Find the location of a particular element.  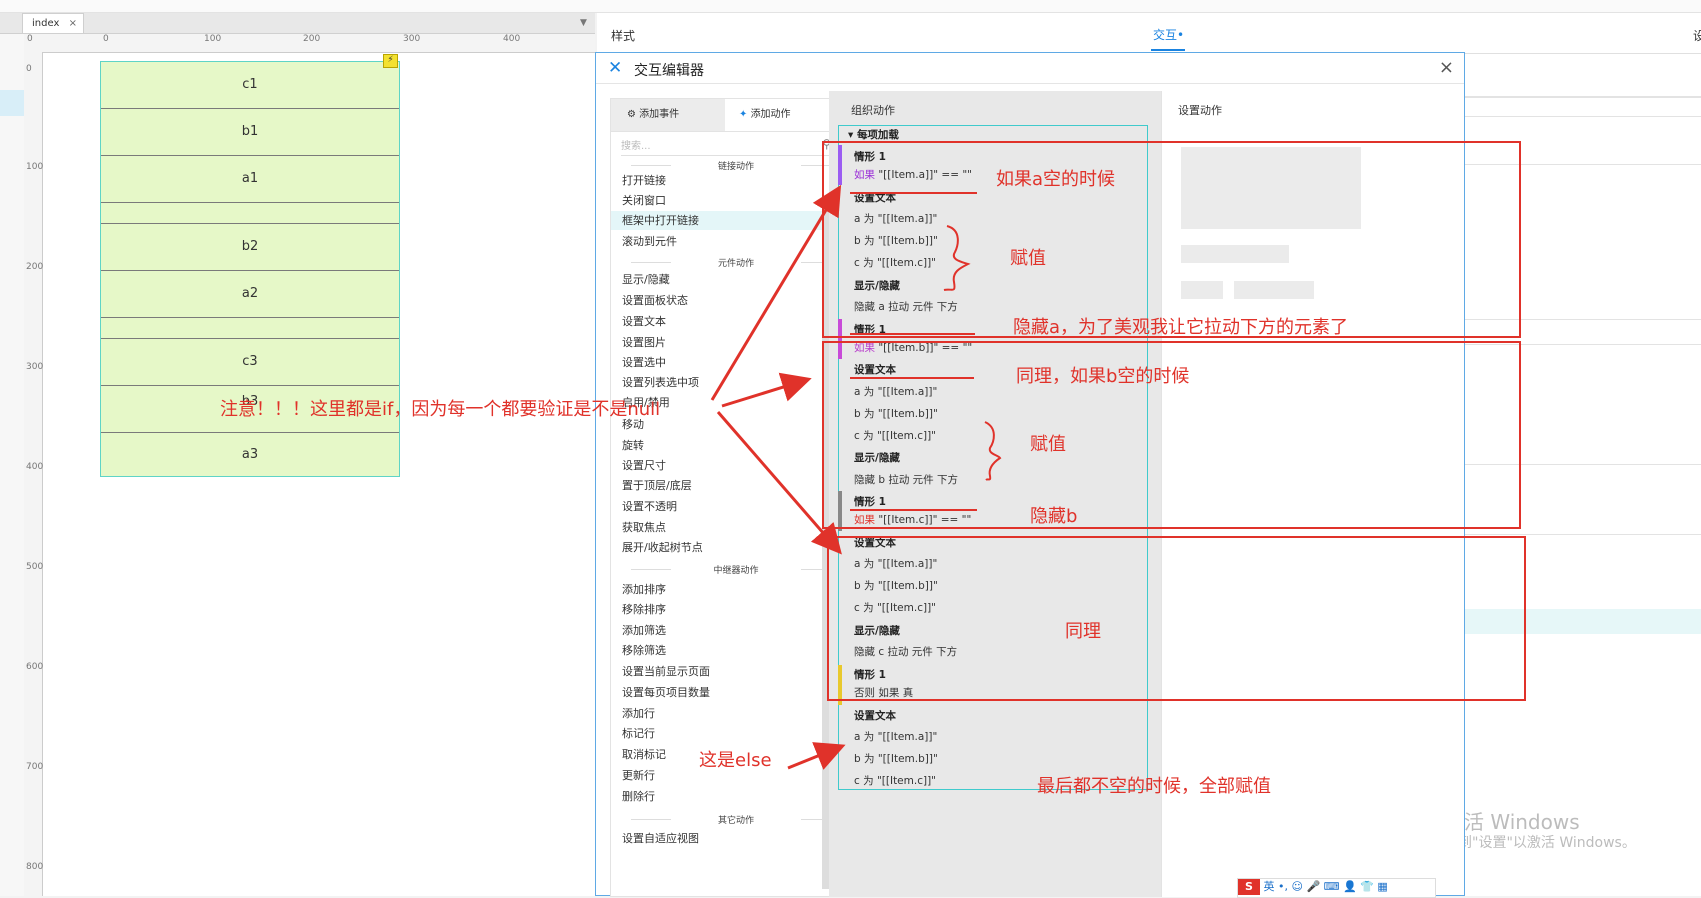

search-input: 搜索... ⚲ is located at coordinates (726, 146).